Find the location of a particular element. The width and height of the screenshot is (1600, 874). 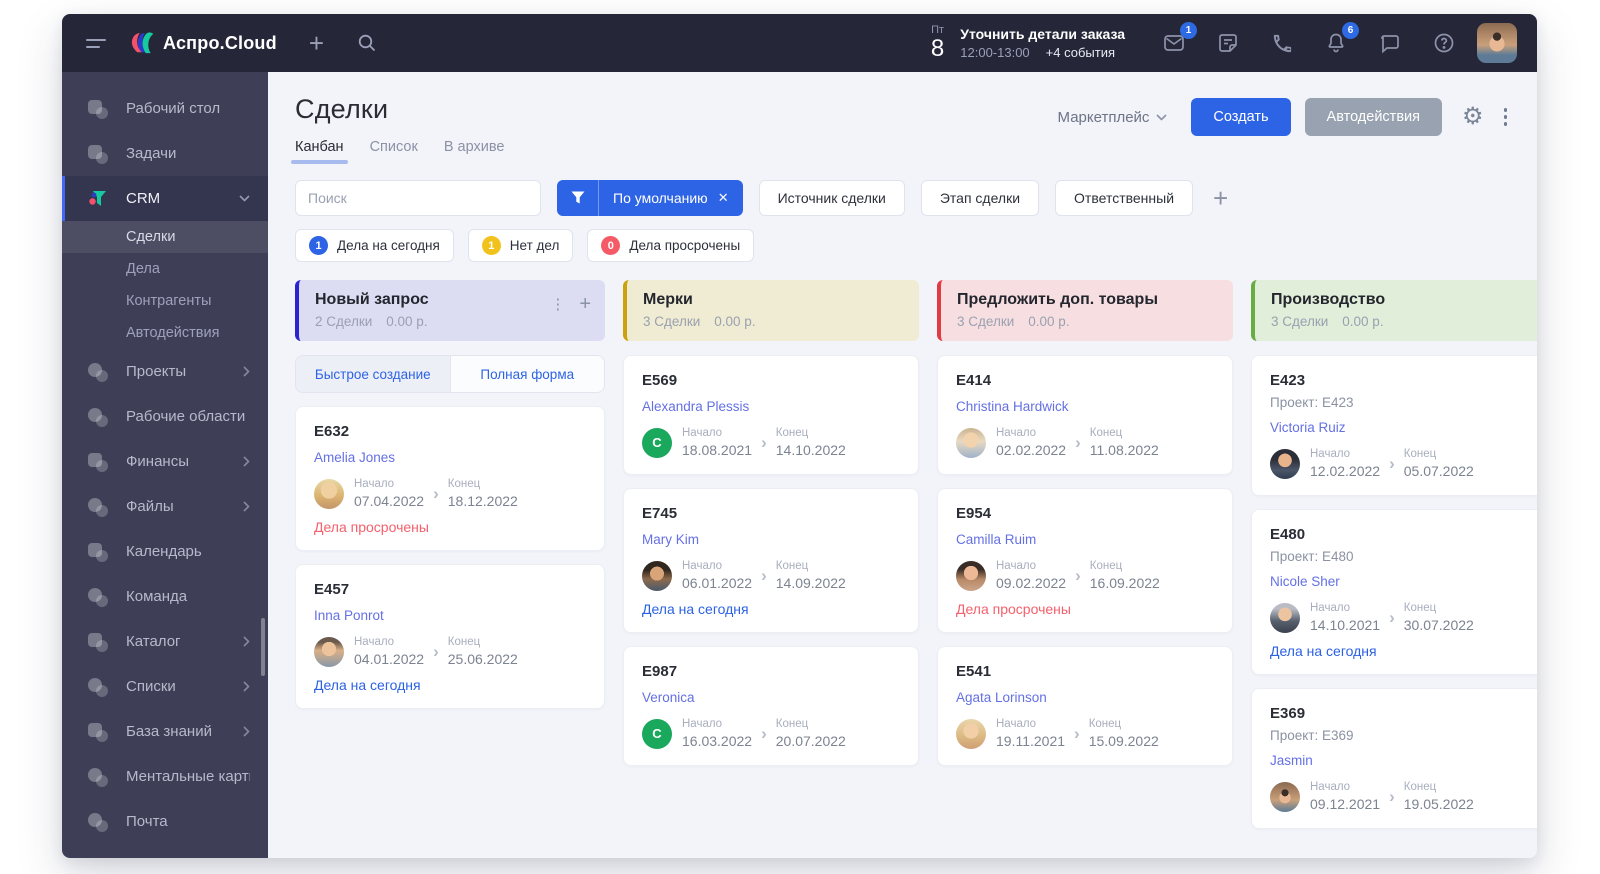

deal-contact-link: Jasmin is located at coordinates (1291, 760).